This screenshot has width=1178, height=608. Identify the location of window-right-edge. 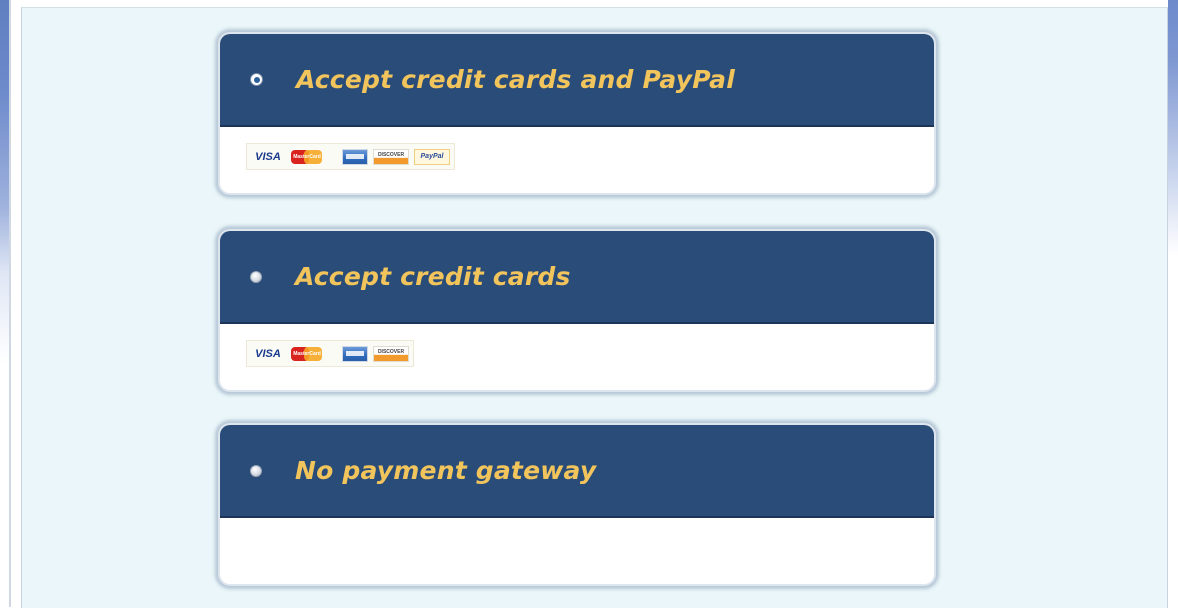
(1173, 303).